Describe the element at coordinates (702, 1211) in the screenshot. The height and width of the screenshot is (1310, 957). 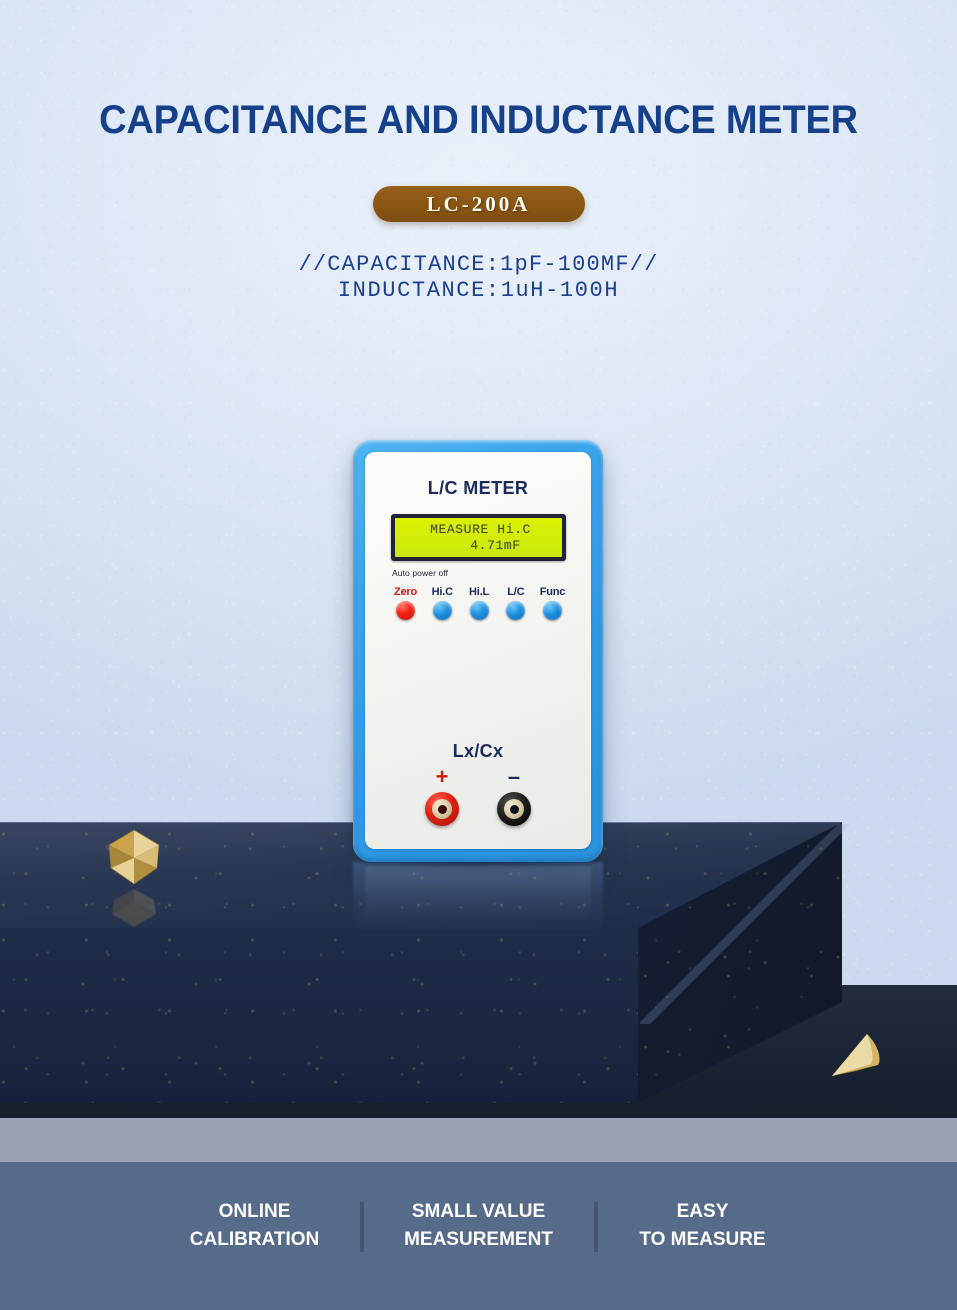
I see `feature-easy-to-measure-line-1: EASY` at that location.